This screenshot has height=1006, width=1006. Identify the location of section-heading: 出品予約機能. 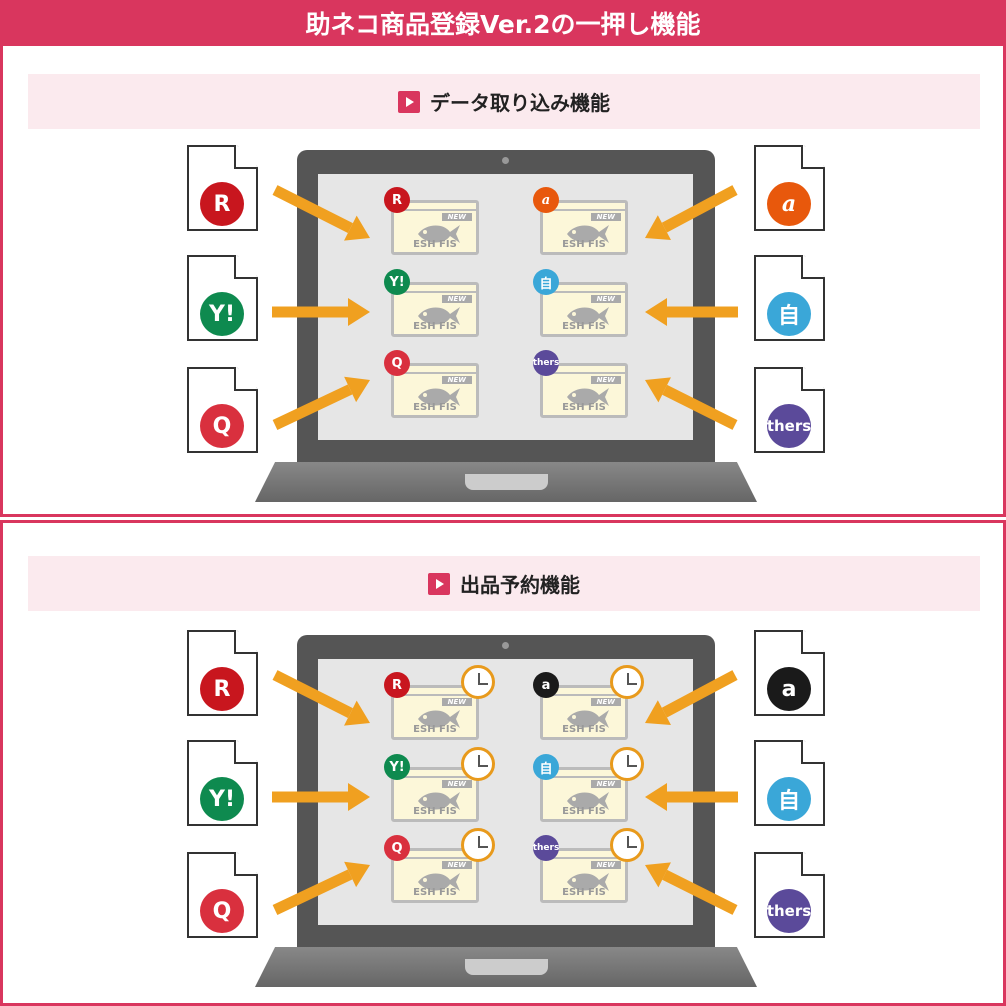
(504, 583).